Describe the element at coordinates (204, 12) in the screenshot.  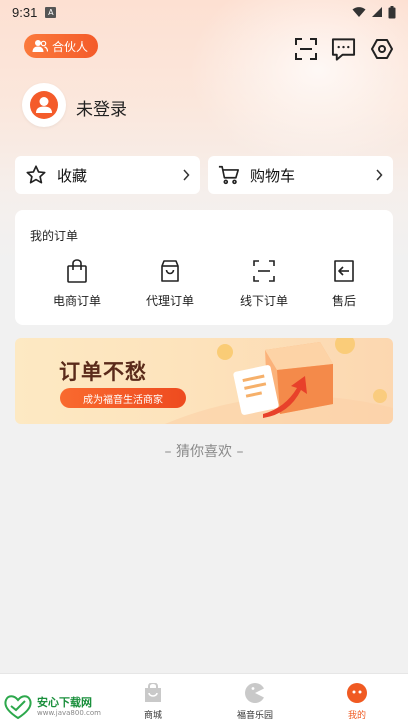
I see `status-bar: 9:31 A` at that location.